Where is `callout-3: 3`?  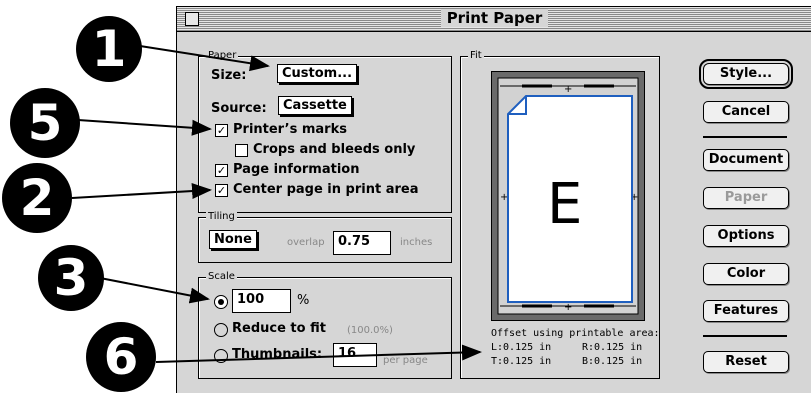
callout-3: 3 is located at coordinates (71, 278).